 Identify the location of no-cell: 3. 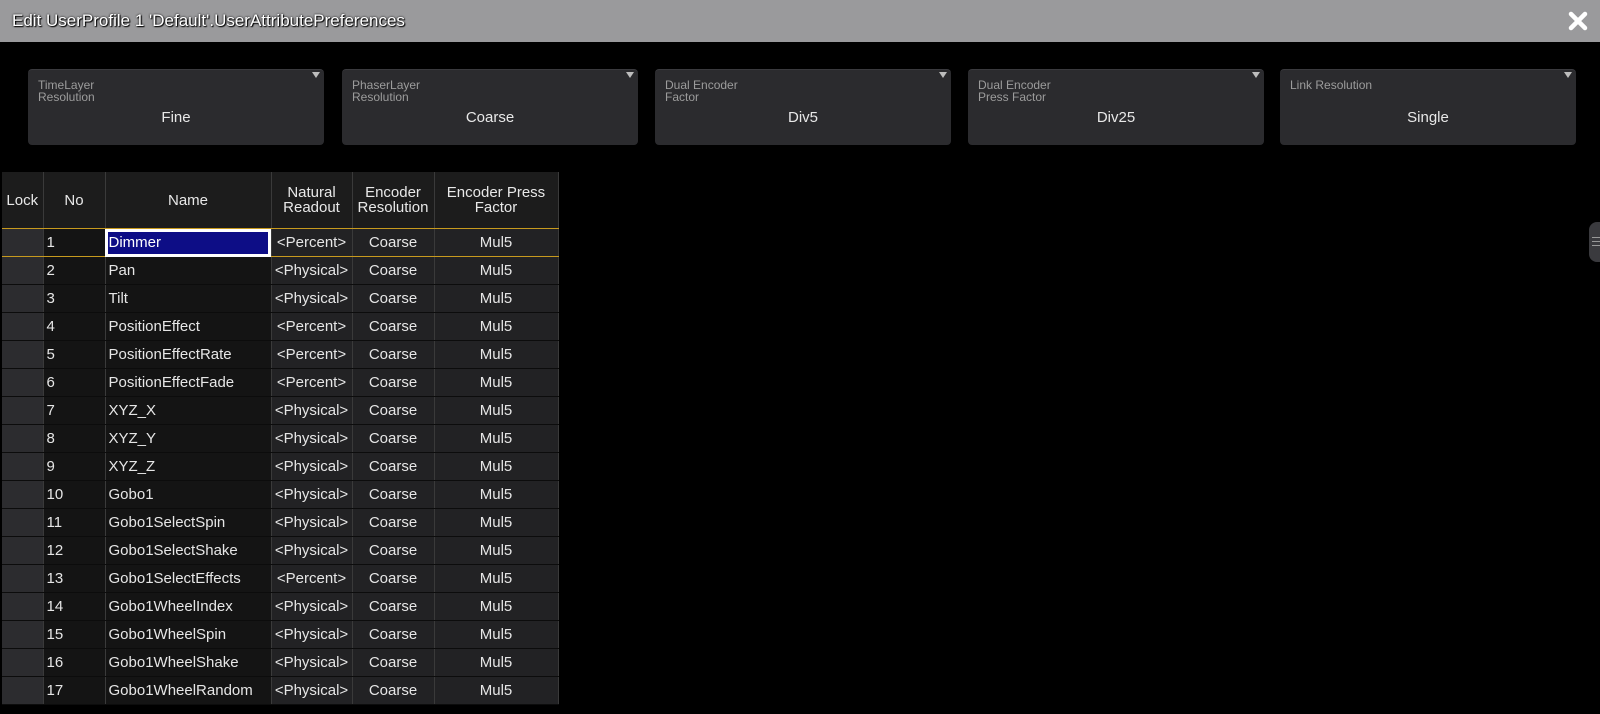
(74, 298).